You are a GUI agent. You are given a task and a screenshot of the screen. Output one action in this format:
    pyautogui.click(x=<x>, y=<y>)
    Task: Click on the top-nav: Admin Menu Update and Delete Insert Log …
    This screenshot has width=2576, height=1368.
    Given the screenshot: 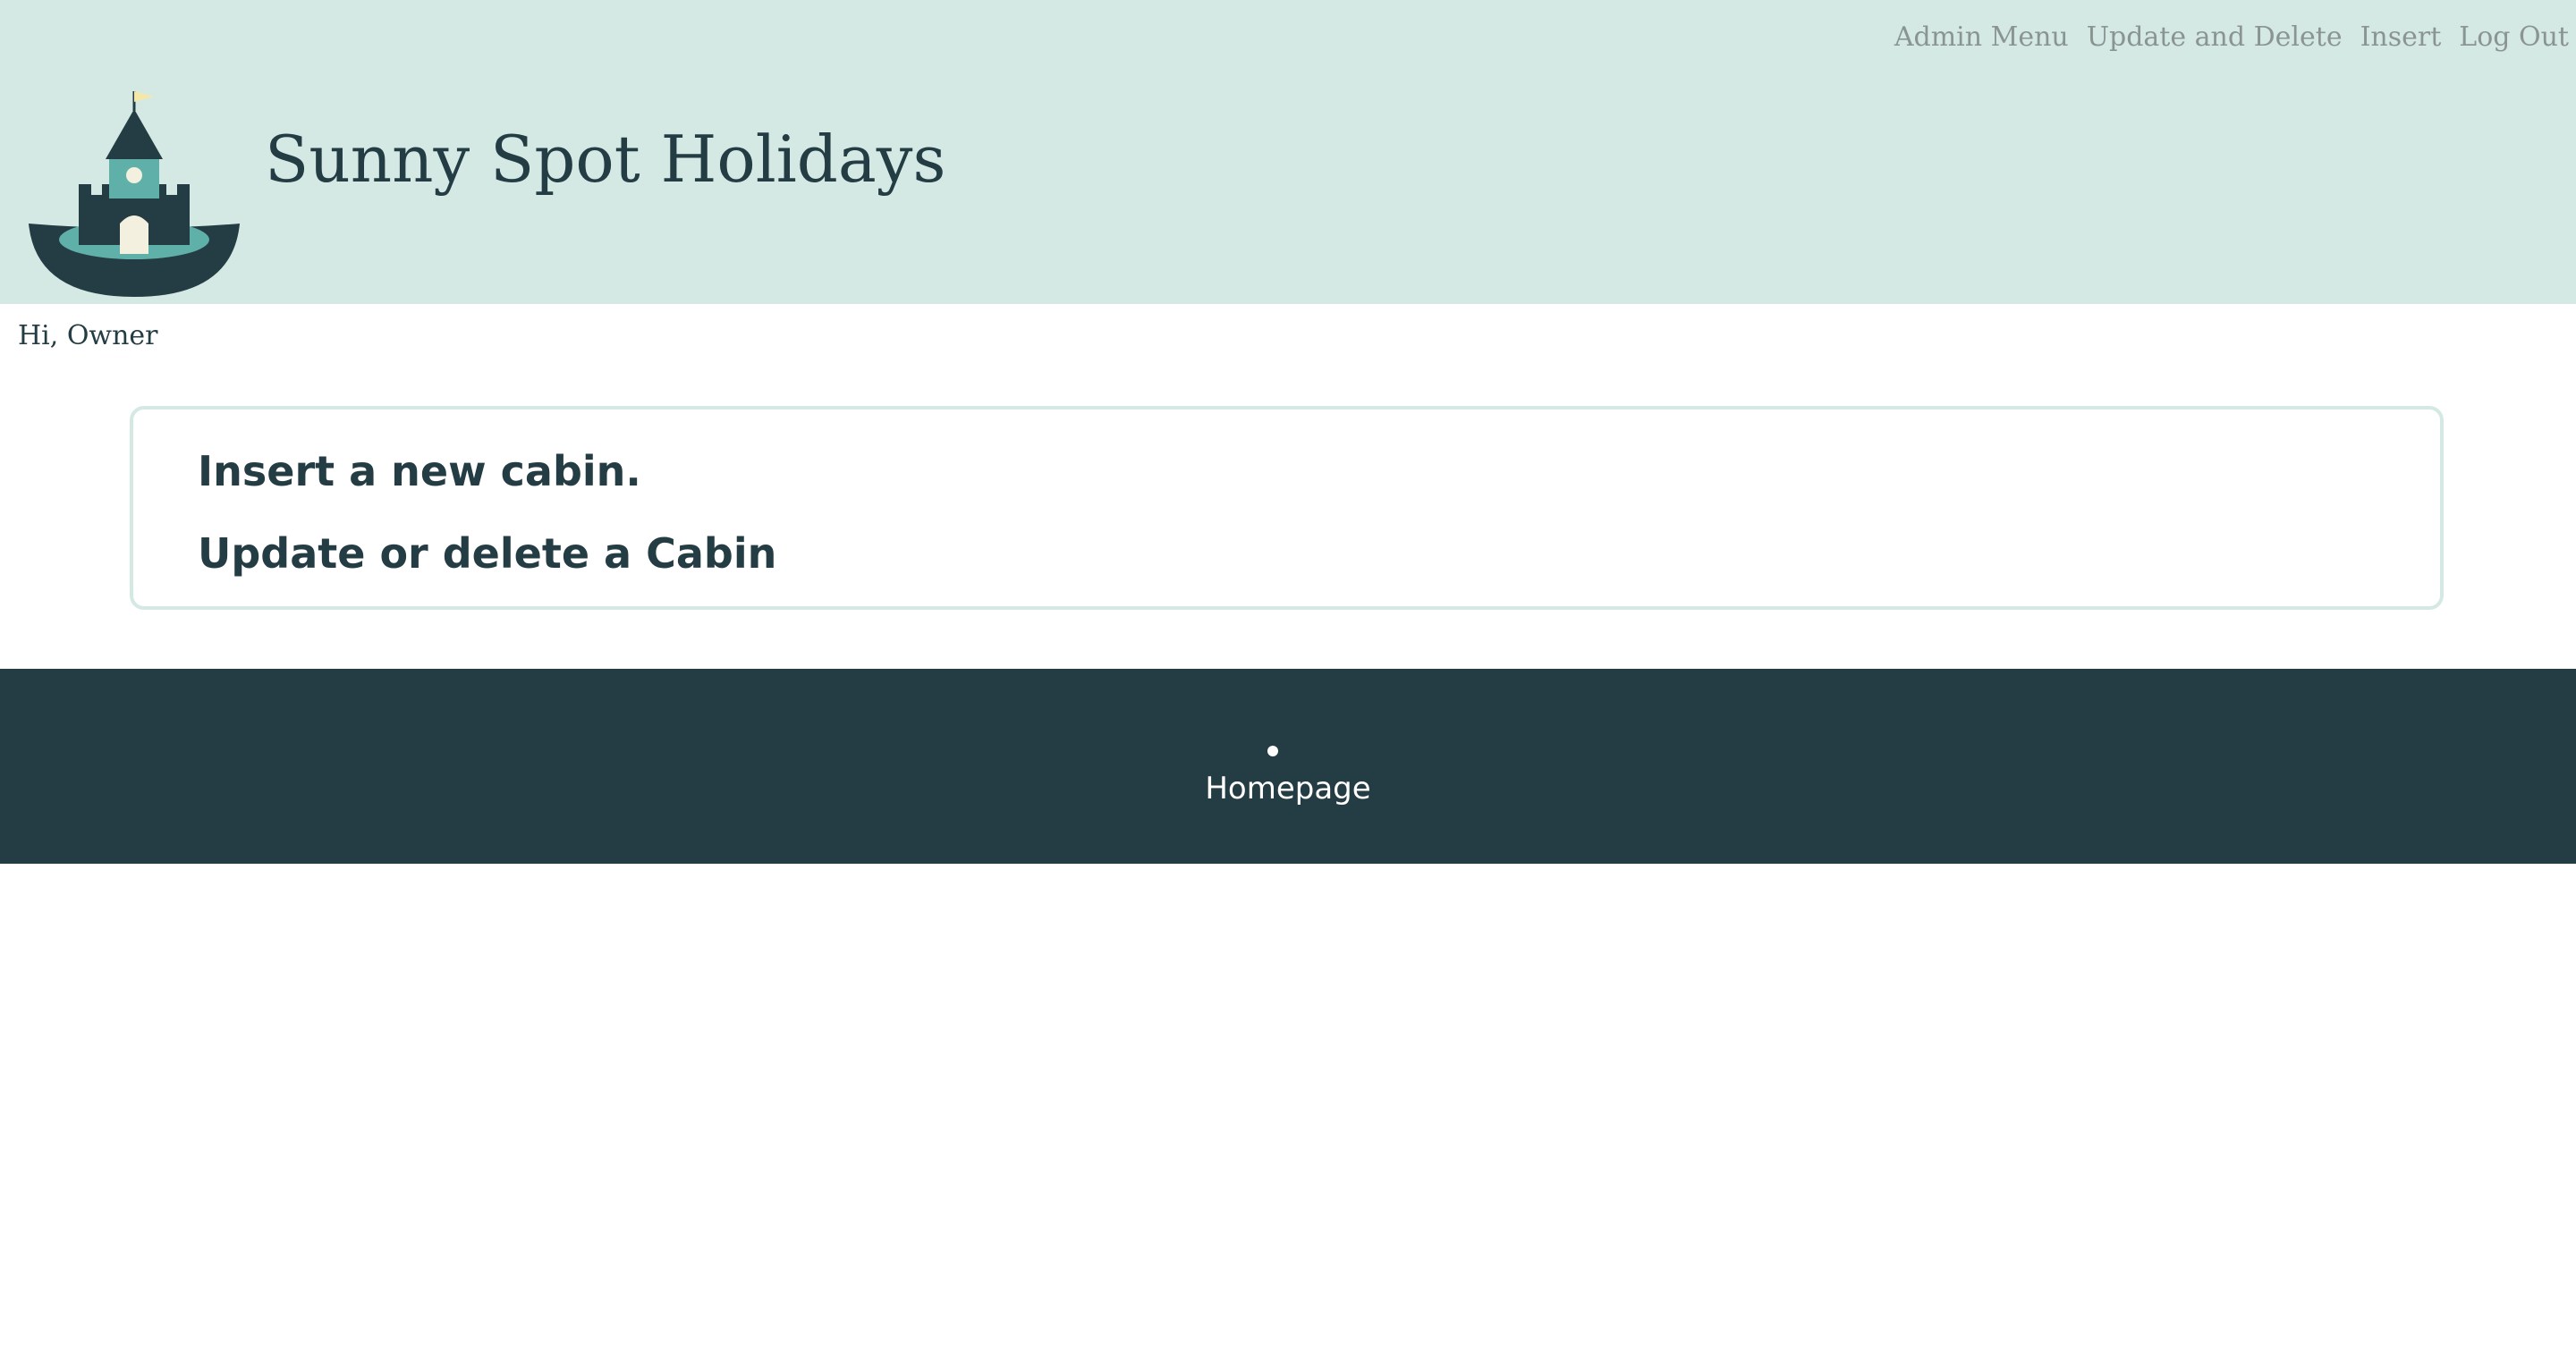 What is the action you would take?
    pyautogui.click(x=2223, y=37)
    